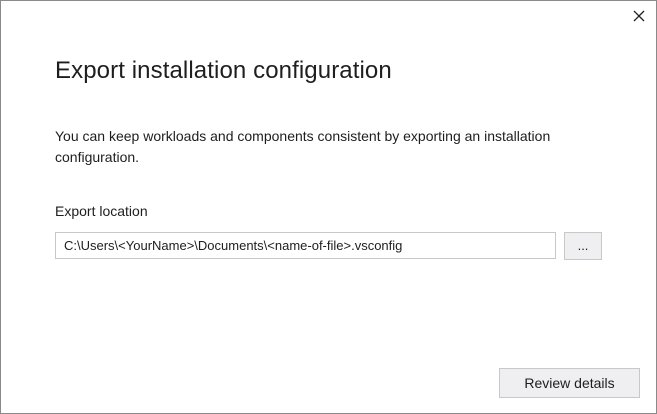 This screenshot has width=657, height=414. What do you see at coordinates (305, 245) in the screenshot?
I see `export-location-input` at bounding box center [305, 245].